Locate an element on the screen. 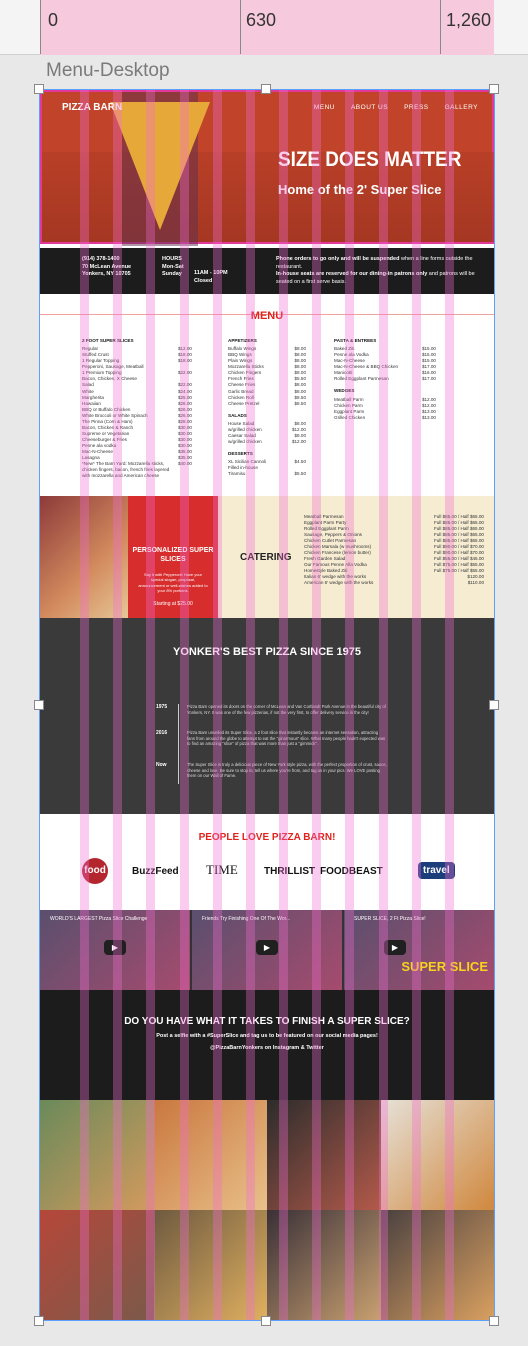 The height and width of the screenshot is (1346, 528). thrillist-logo: THRILLIST is located at coordinates (289, 871).